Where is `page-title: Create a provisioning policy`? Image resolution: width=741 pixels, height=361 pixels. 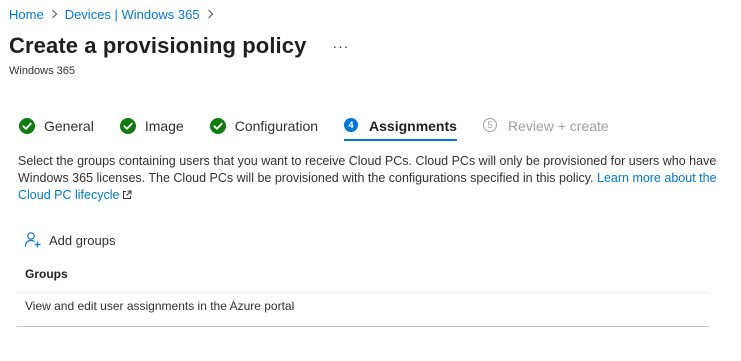
page-title: Create a provisioning policy is located at coordinates (158, 45).